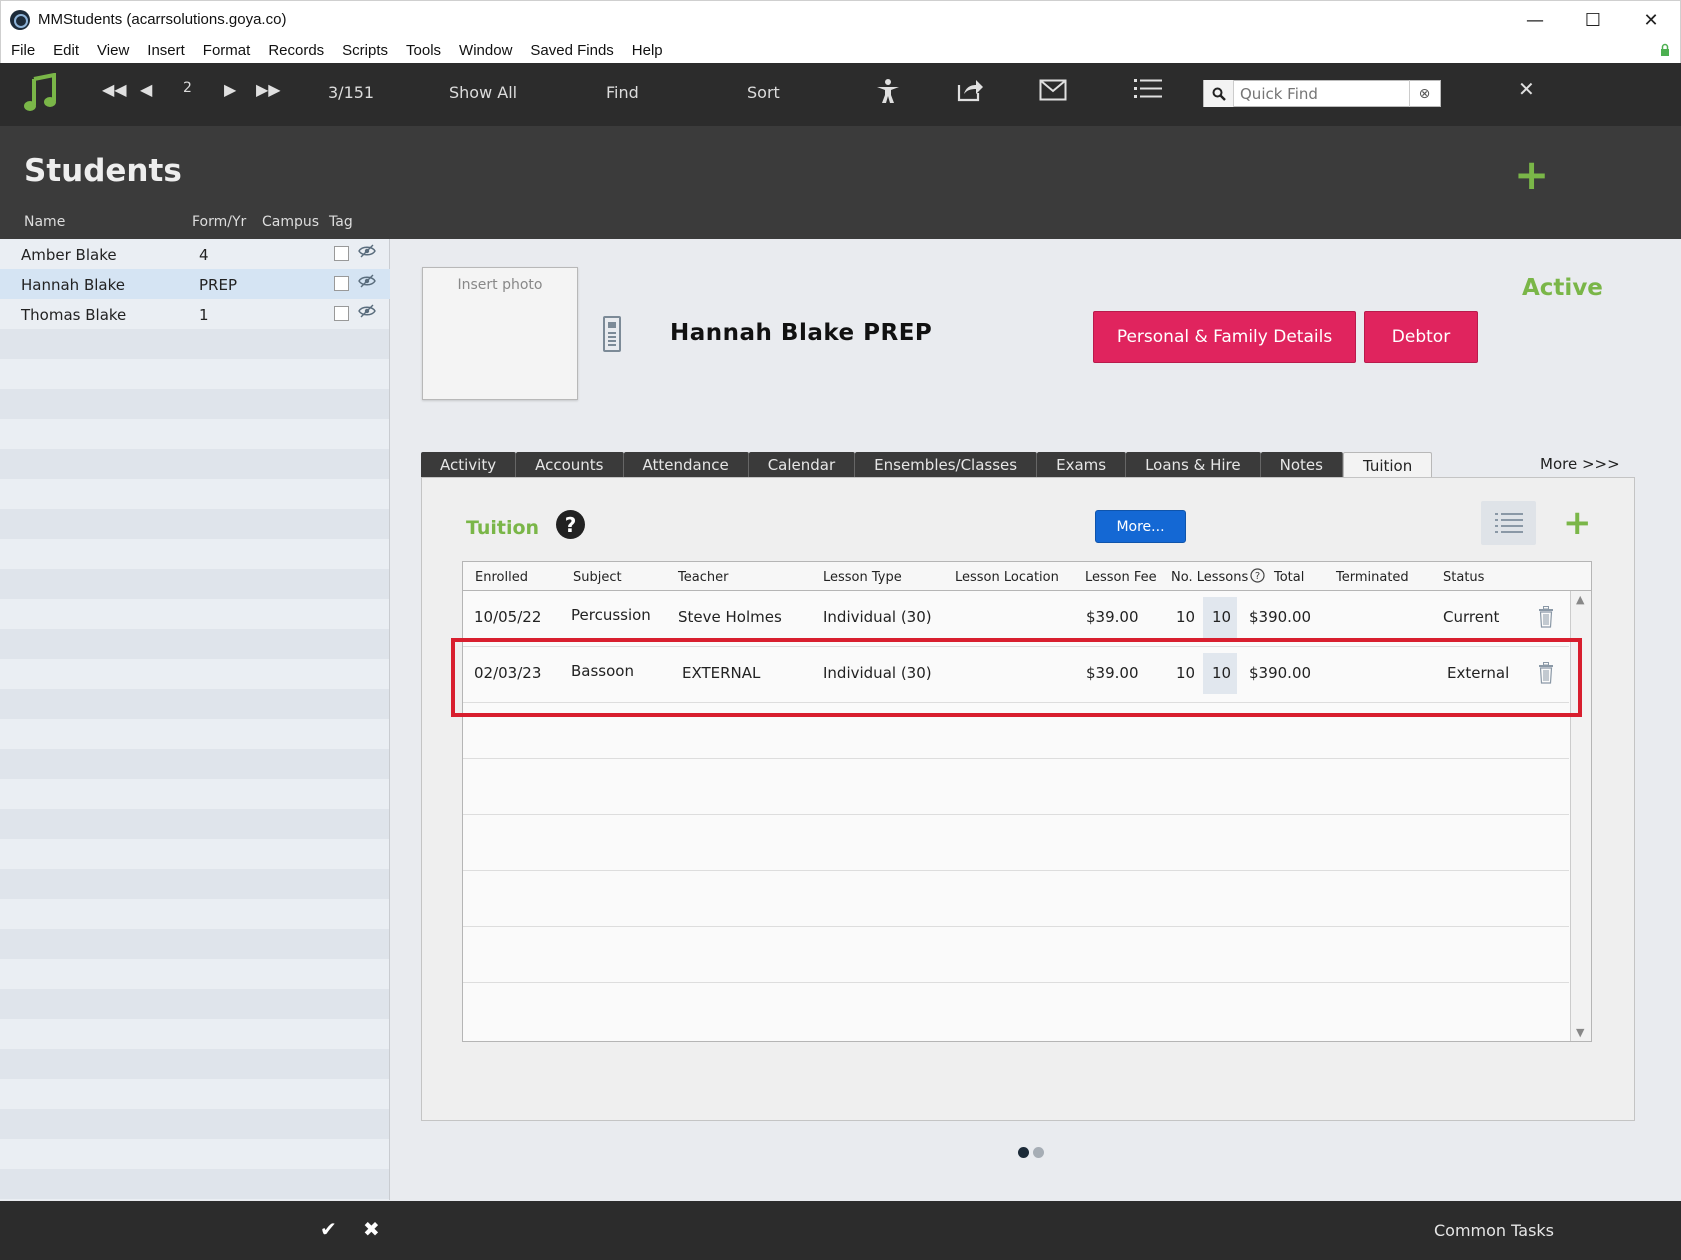 This screenshot has width=1681, height=1260. I want to click on search-icon, so click(1219, 93).